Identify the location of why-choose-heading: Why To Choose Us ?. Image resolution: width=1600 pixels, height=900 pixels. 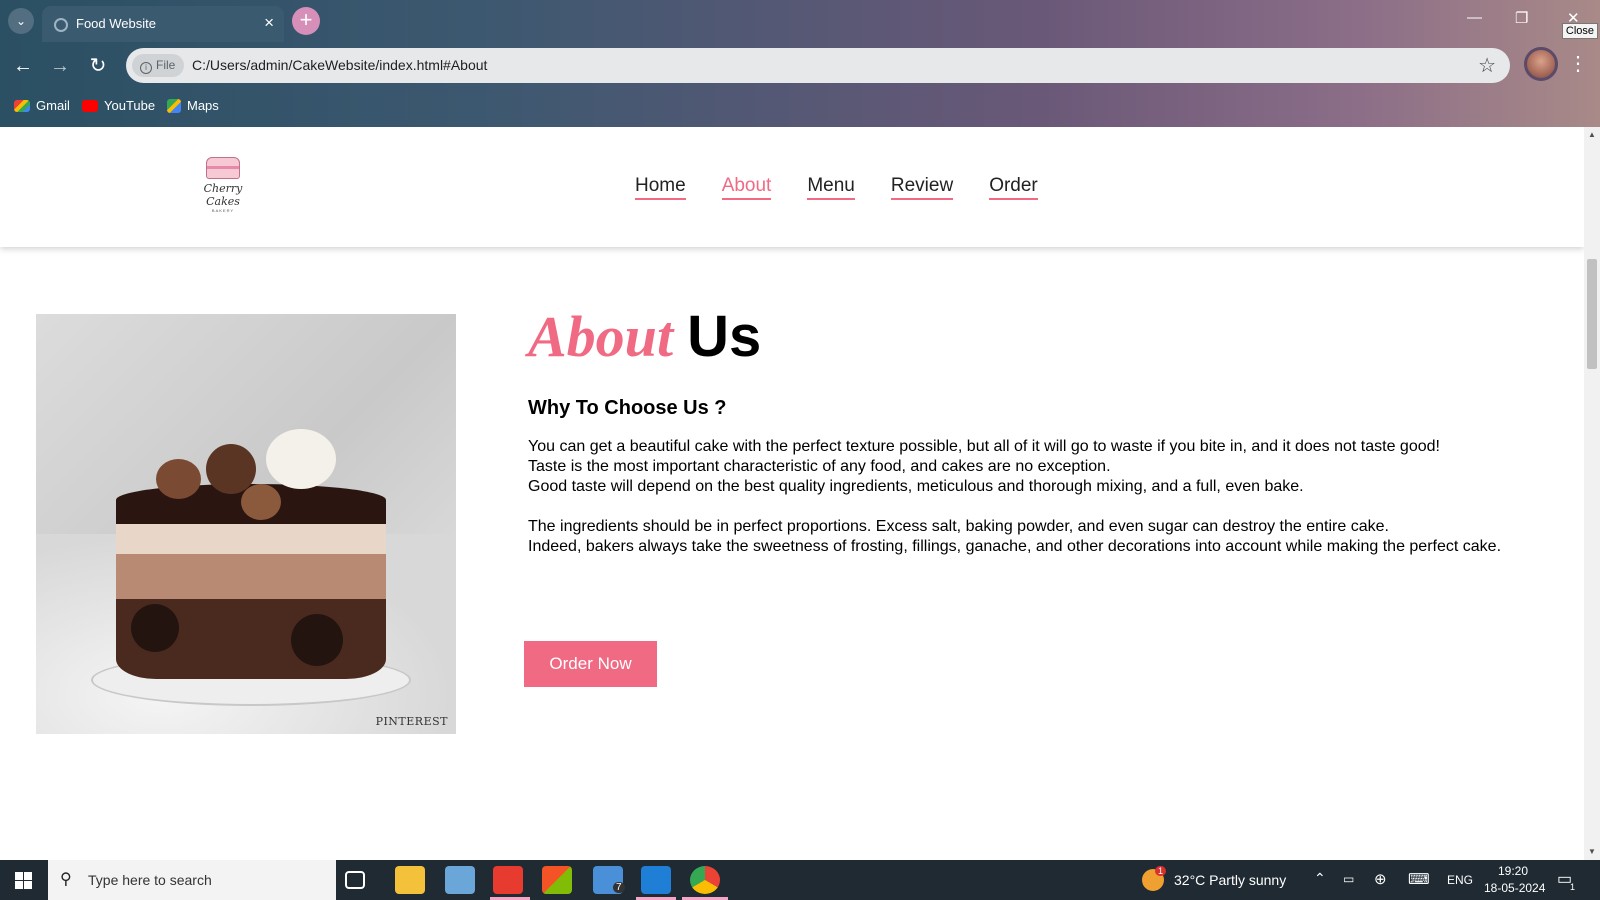
(627, 408).